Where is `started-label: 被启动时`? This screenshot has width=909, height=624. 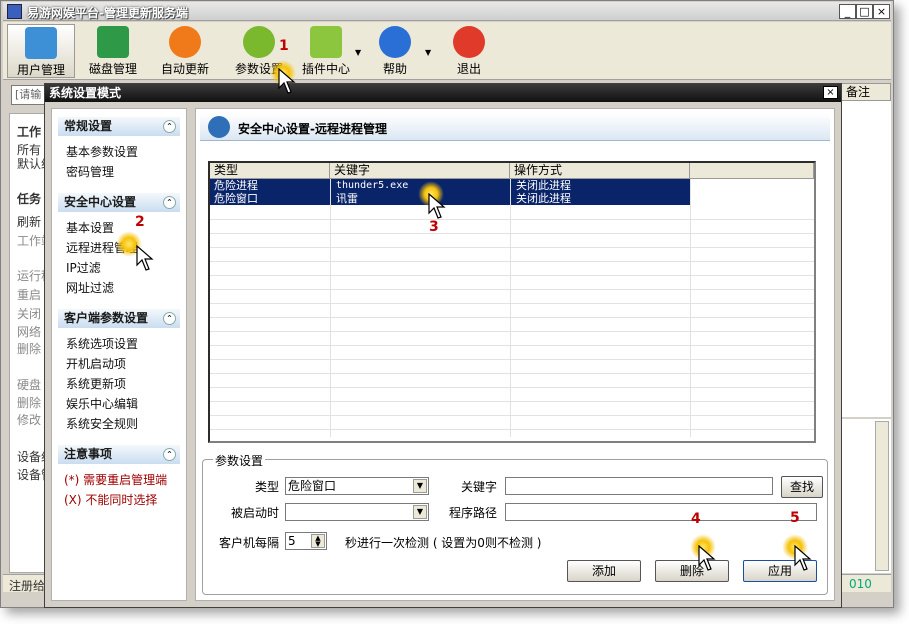
started-label: 被启动时 is located at coordinates (255, 513).